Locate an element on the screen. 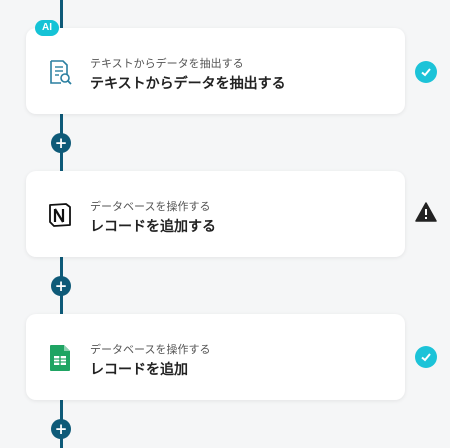 The image size is (450, 448). flow-connector is located at coordinates (61, 14).